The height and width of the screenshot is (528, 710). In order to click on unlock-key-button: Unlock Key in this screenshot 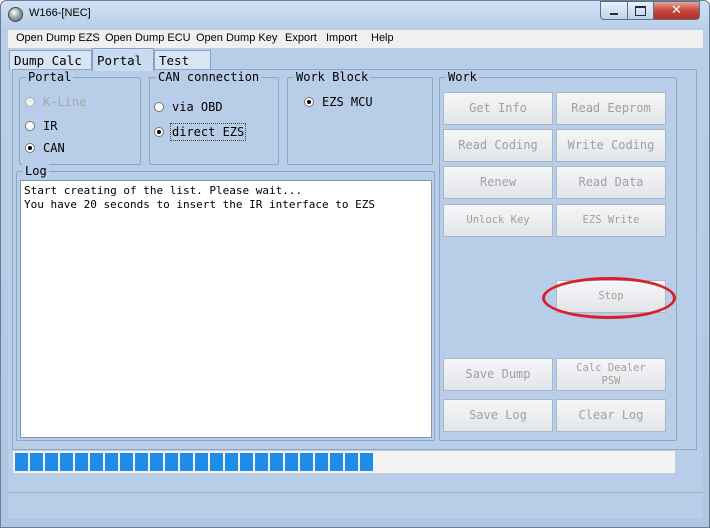, I will do `click(498, 220)`.